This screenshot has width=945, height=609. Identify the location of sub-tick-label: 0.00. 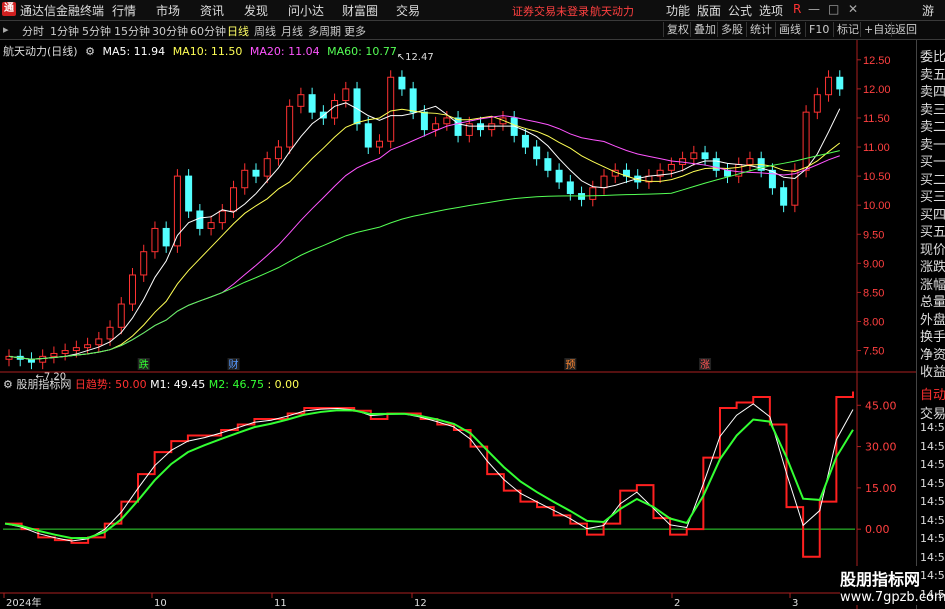
(877, 529).